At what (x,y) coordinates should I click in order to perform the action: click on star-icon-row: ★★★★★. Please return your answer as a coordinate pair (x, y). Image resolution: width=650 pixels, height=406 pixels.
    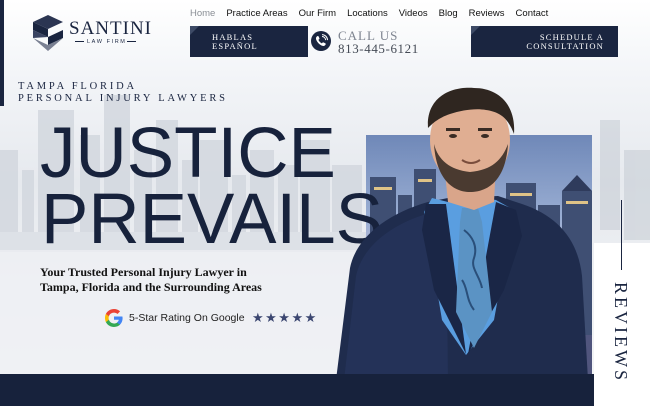
    Looking at the image, I should click on (285, 317).